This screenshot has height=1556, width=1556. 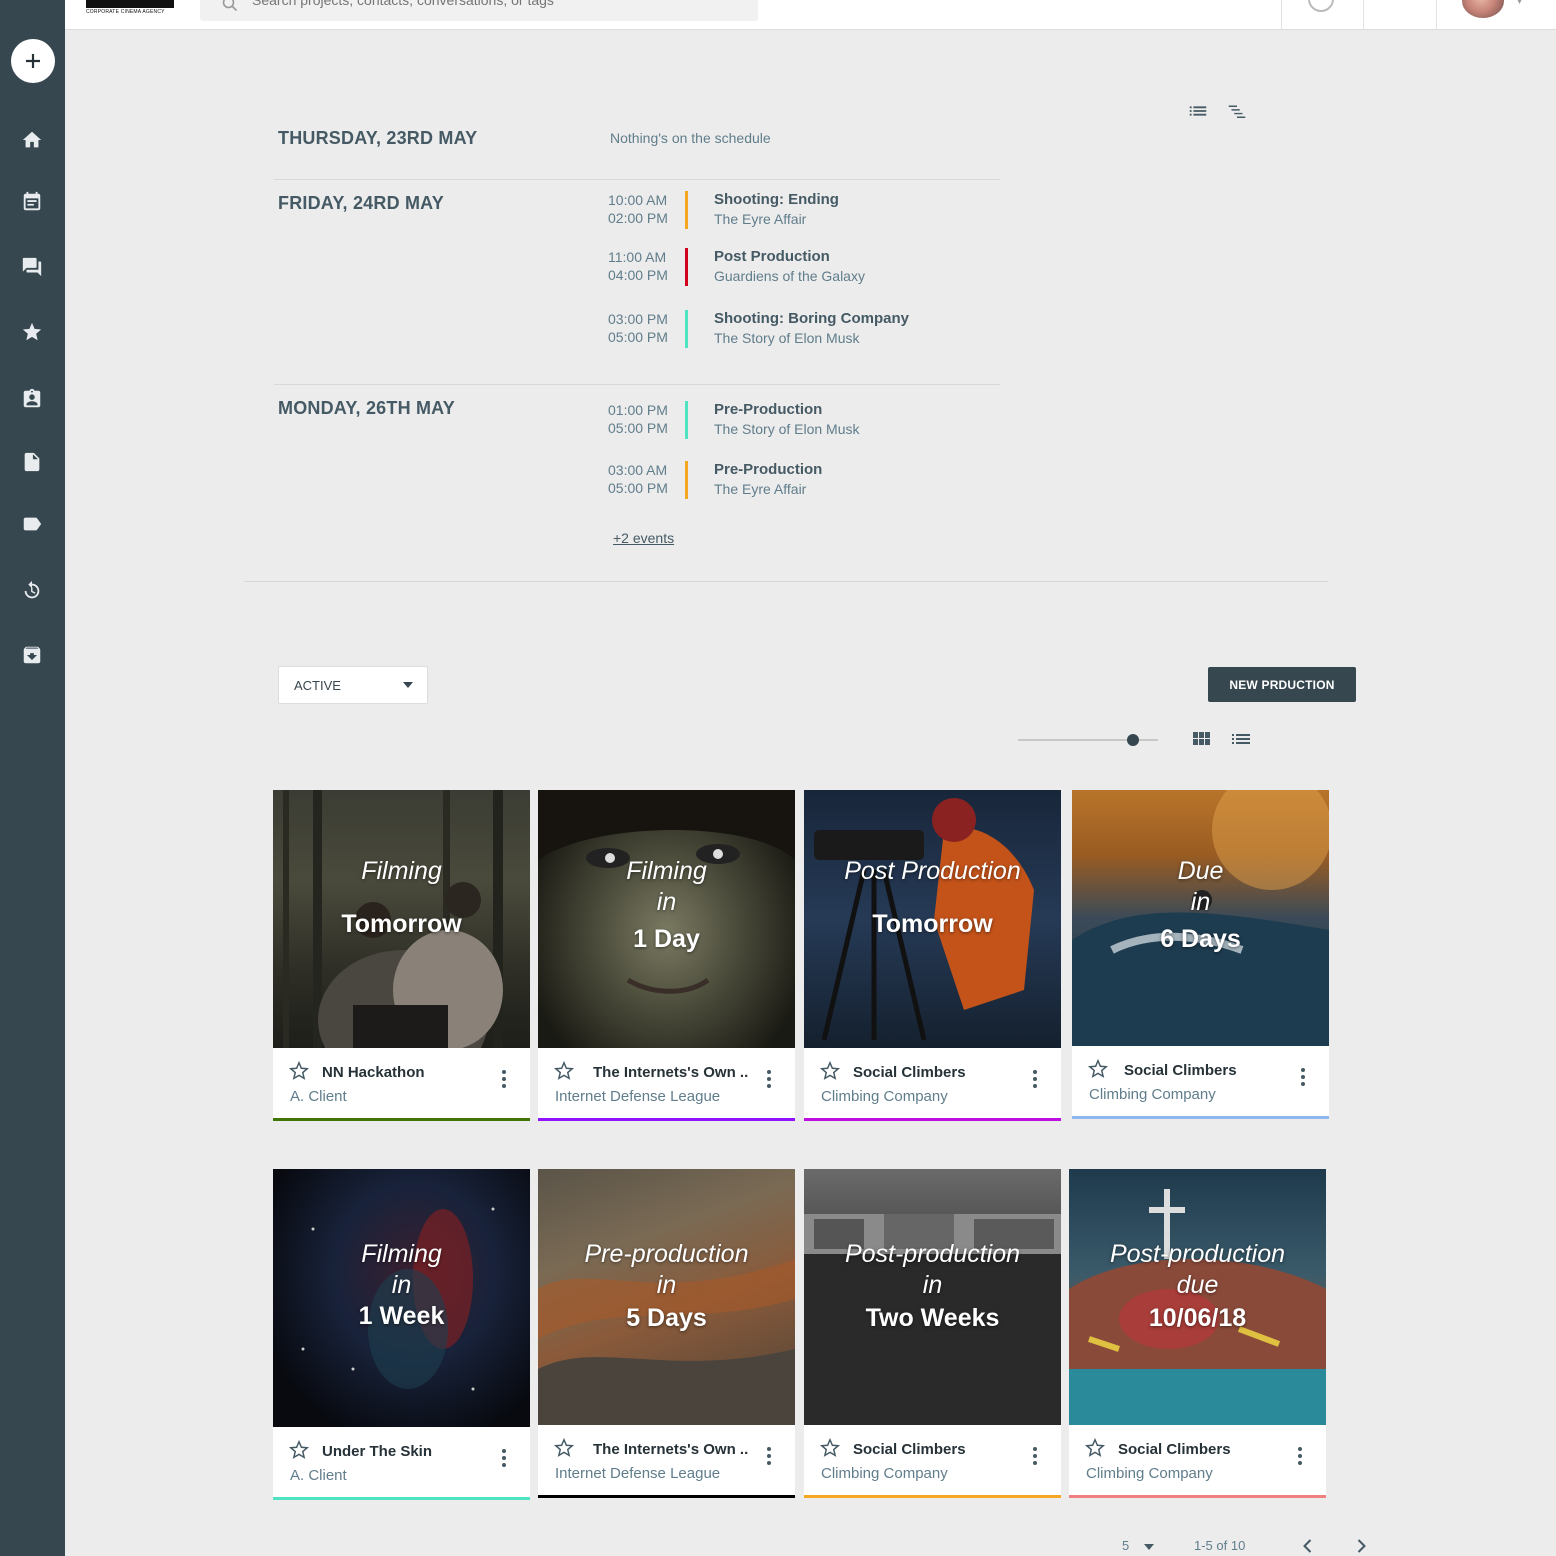 I want to click on list-view-button, so click(x=1241, y=741).